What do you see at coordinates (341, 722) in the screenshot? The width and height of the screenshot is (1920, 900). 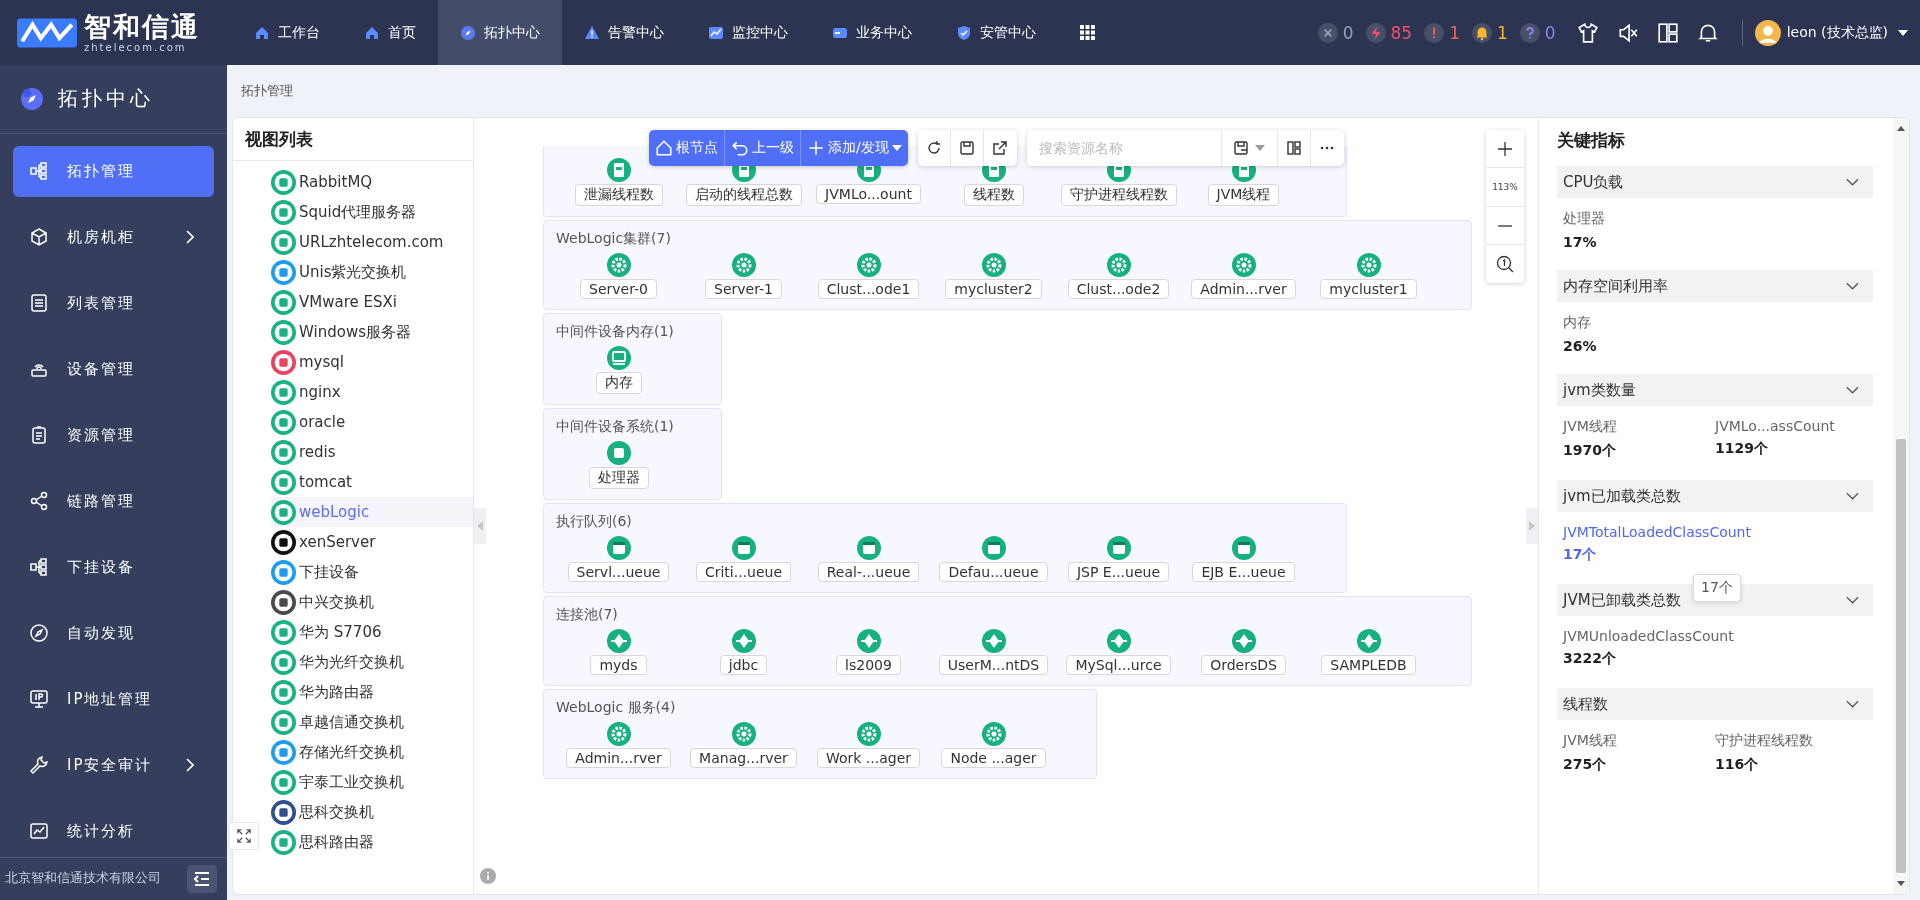 I see `tree-item: 卓越信通交换机` at bounding box center [341, 722].